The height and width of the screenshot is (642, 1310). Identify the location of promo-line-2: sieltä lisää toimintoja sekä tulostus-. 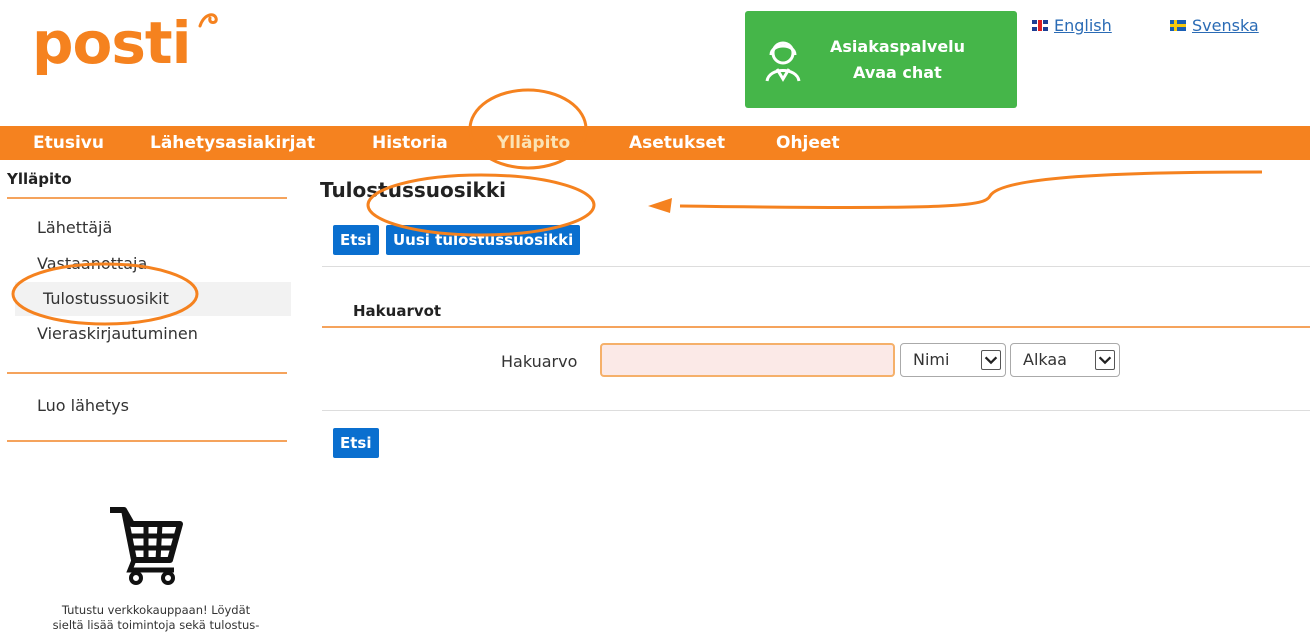
(156, 625).